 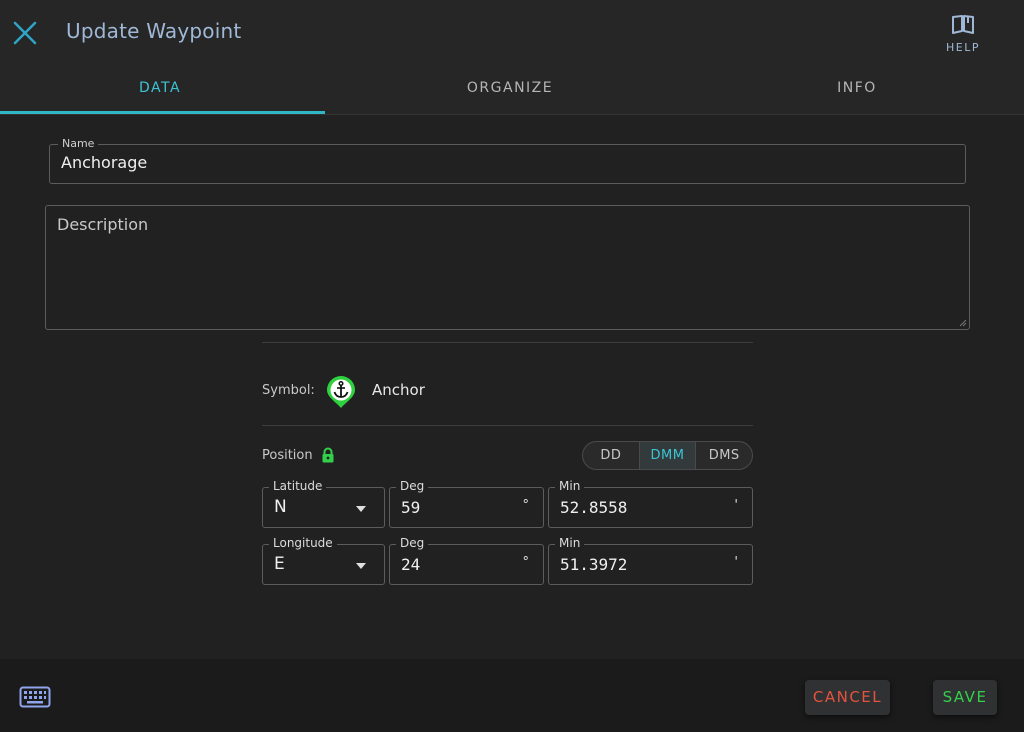 I want to click on longitude-degrees-field: Deg 24 °, so click(x=466, y=560).